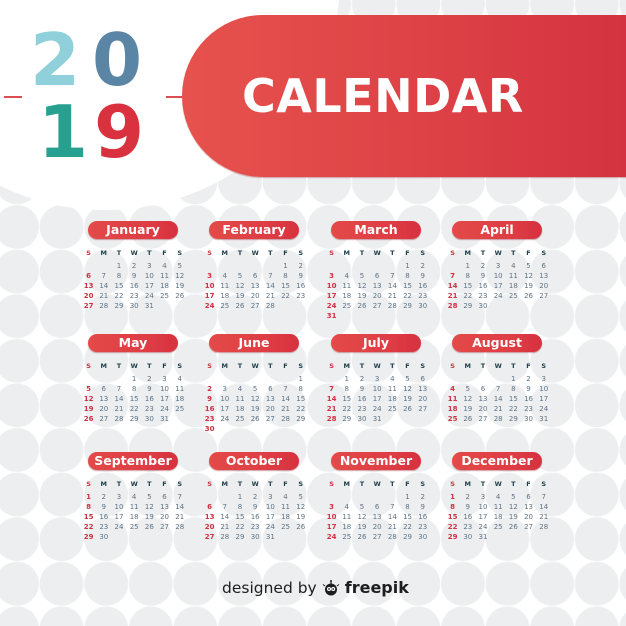 The width and height of the screenshot is (626, 626). What do you see at coordinates (133, 343) in the screenshot?
I see `month-title: May` at bounding box center [133, 343].